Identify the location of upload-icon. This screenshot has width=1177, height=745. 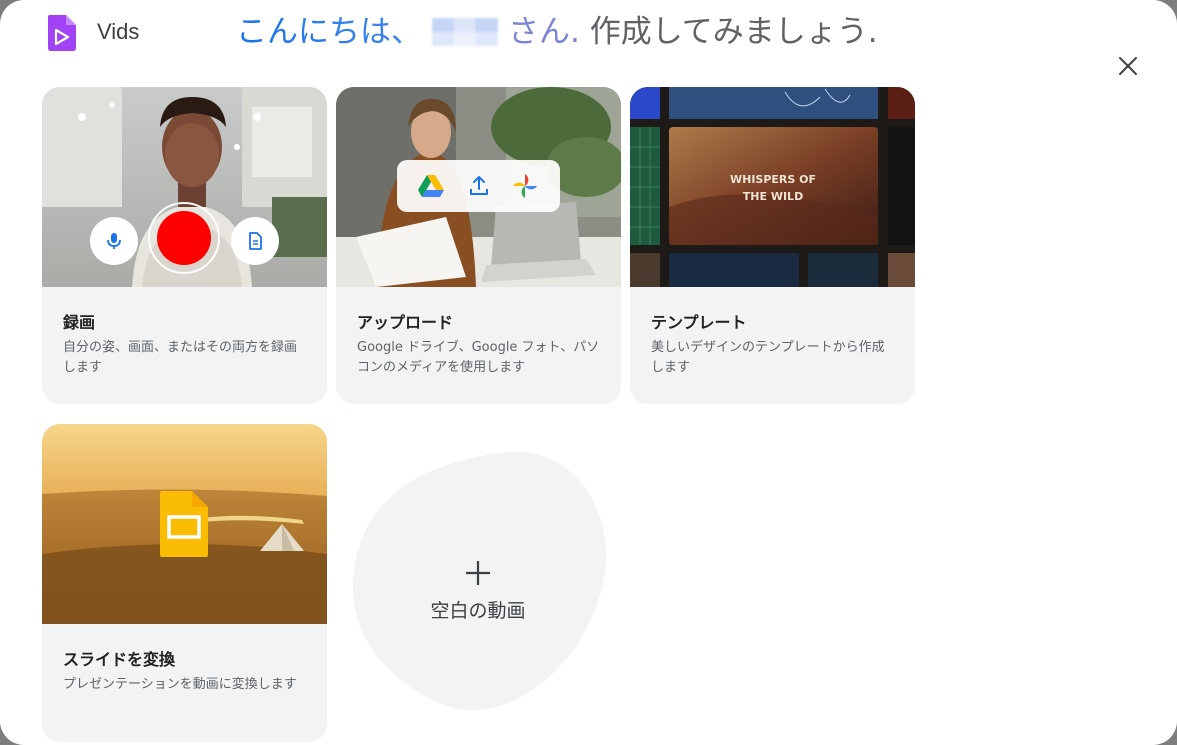
(479, 186).